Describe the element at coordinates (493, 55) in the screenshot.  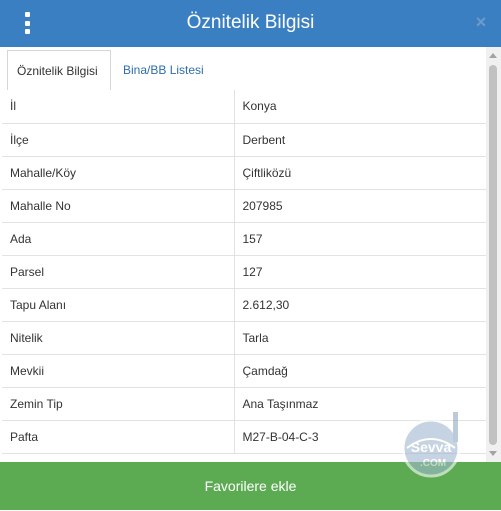
I see `scroll-up-arrow-icon` at that location.